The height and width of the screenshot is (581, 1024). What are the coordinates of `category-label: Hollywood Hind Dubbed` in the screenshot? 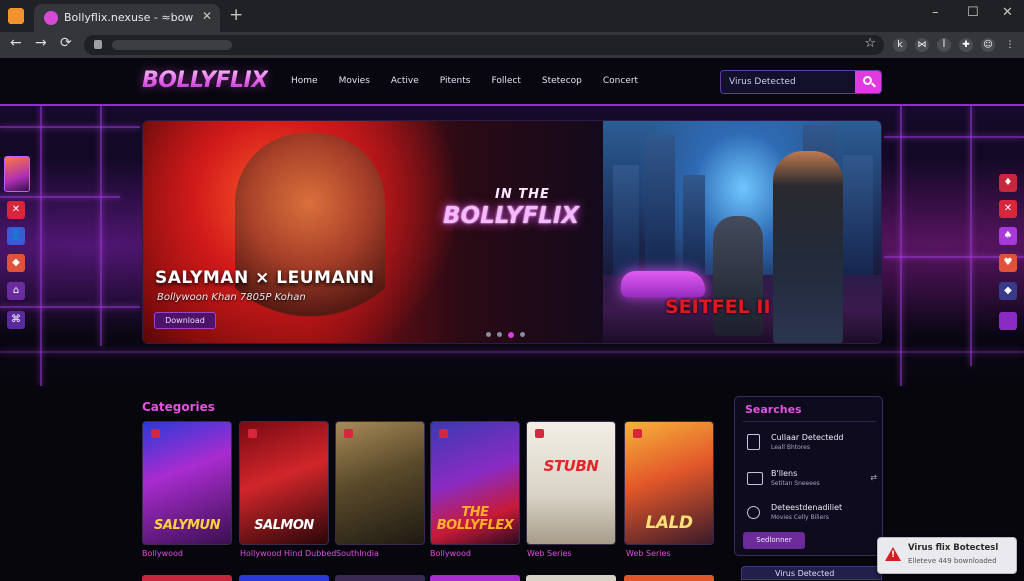 It's located at (288, 553).